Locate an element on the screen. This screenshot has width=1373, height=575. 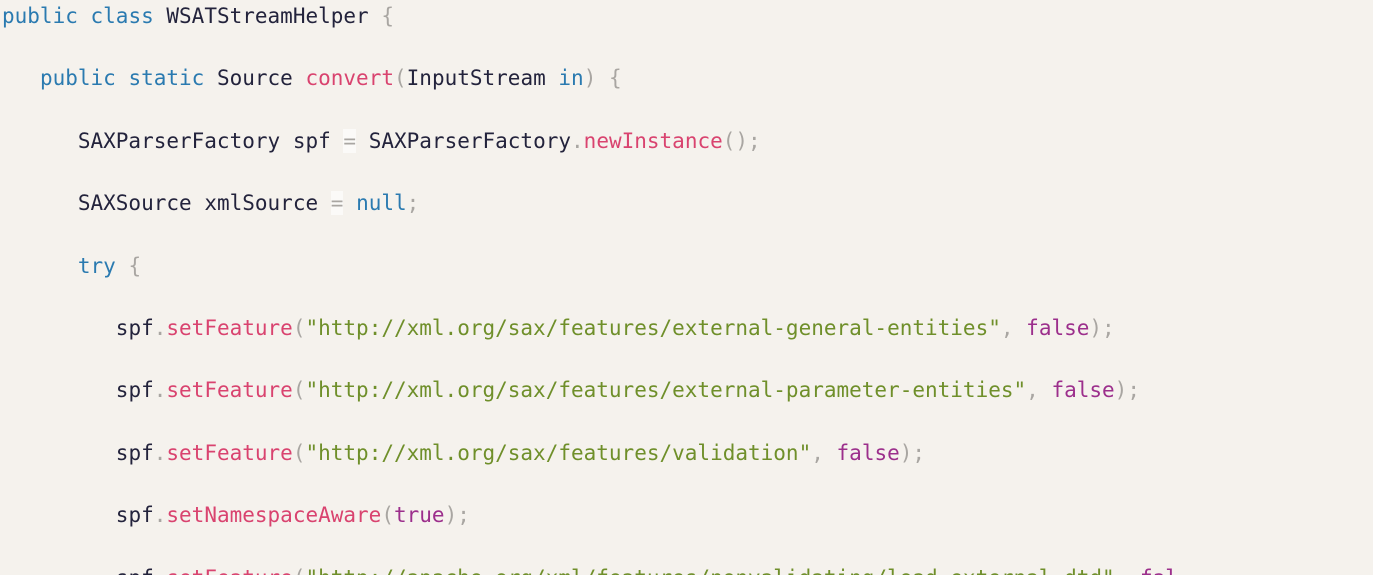
code-token-mth: newInstance is located at coordinates (653, 140).